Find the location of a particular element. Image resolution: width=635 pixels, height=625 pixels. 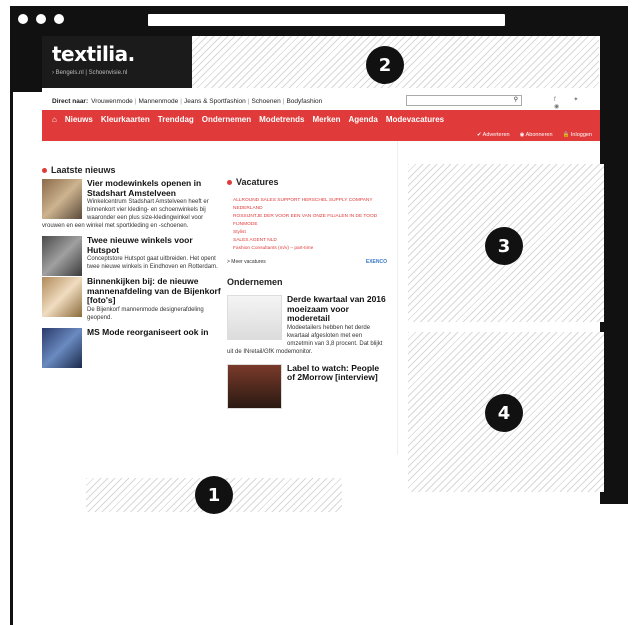

abonneren-link: ◉ Abonneren is located at coordinates (536, 135).